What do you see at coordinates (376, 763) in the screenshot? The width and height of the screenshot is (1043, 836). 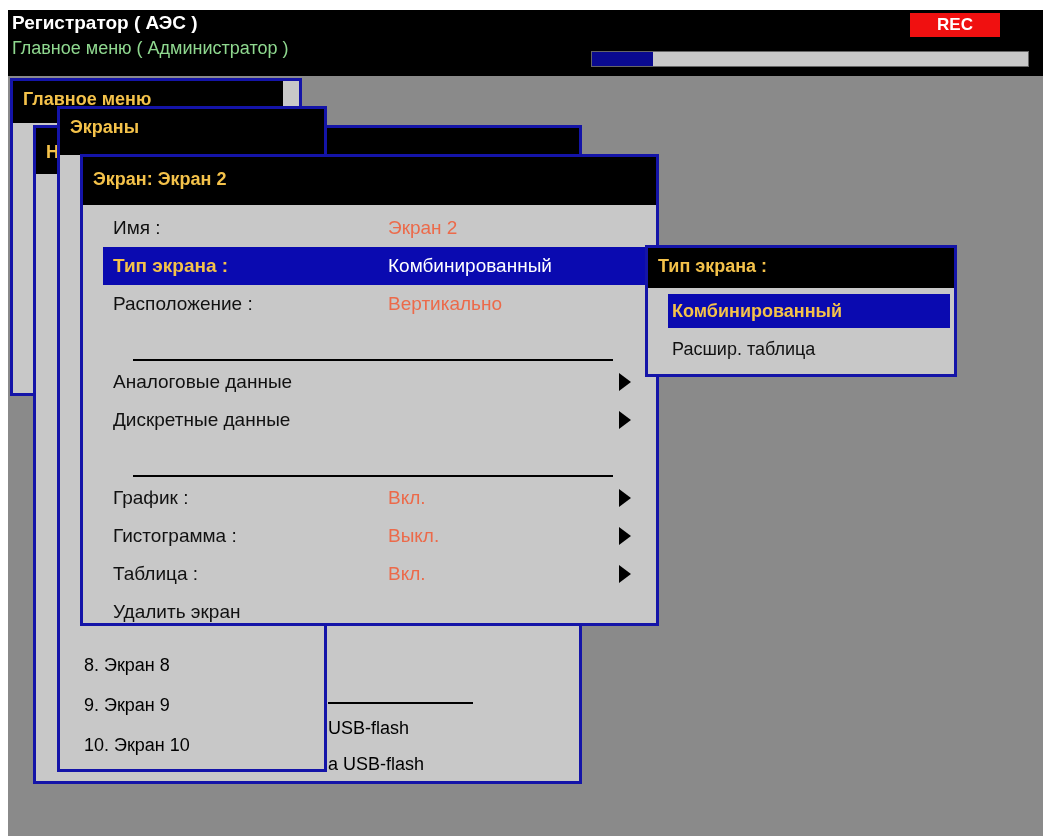 I see `menu-item: а USB-flash` at bounding box center [376, 763].